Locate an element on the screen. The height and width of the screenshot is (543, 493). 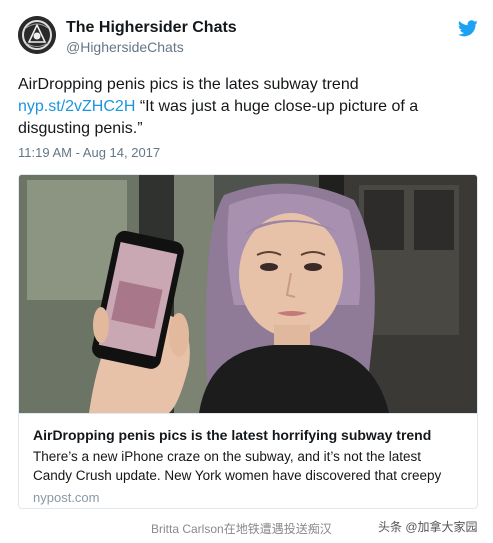
page-footer: Britta Carlson在地铁遭遇投送痴汉 头条 @加拿大家园 is located at coordinates (246, 527).